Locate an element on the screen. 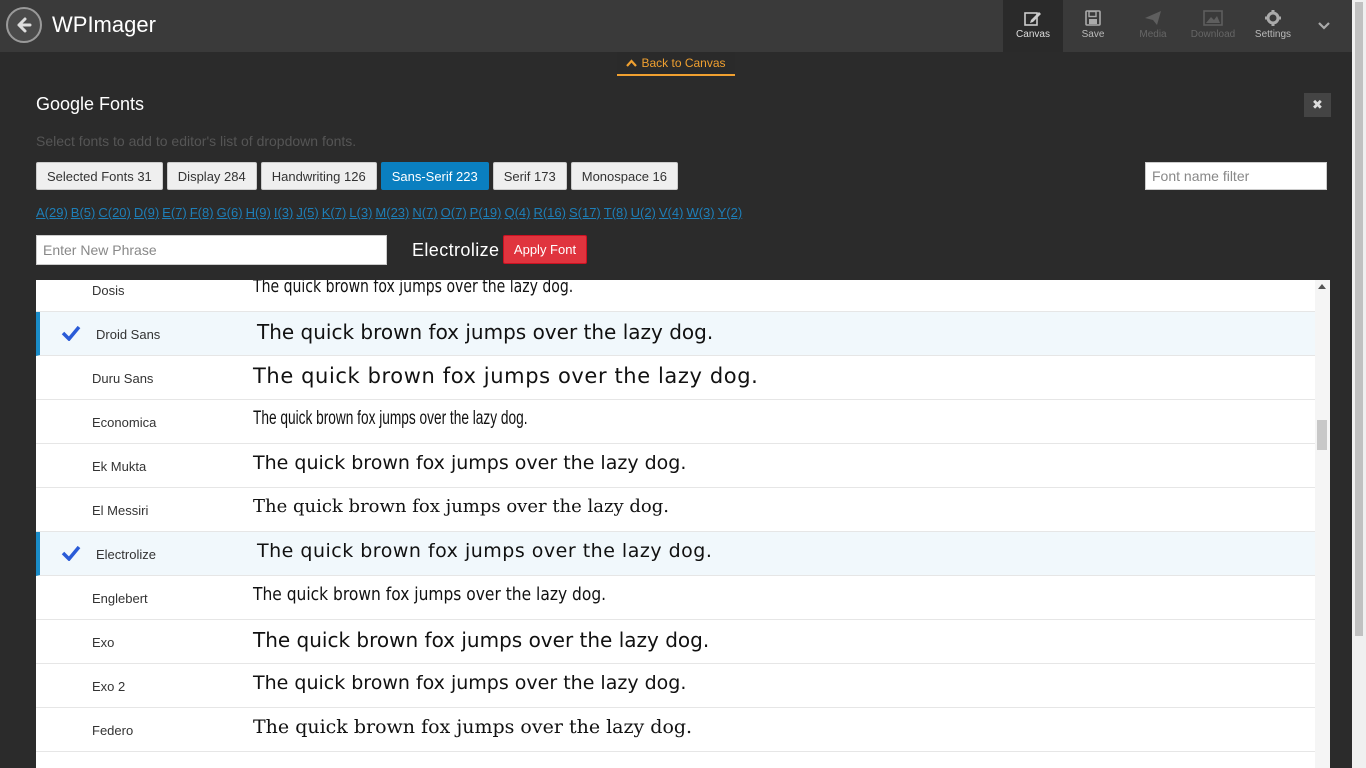  letter-index-link: W(3) is located at coordinates (700, 212).